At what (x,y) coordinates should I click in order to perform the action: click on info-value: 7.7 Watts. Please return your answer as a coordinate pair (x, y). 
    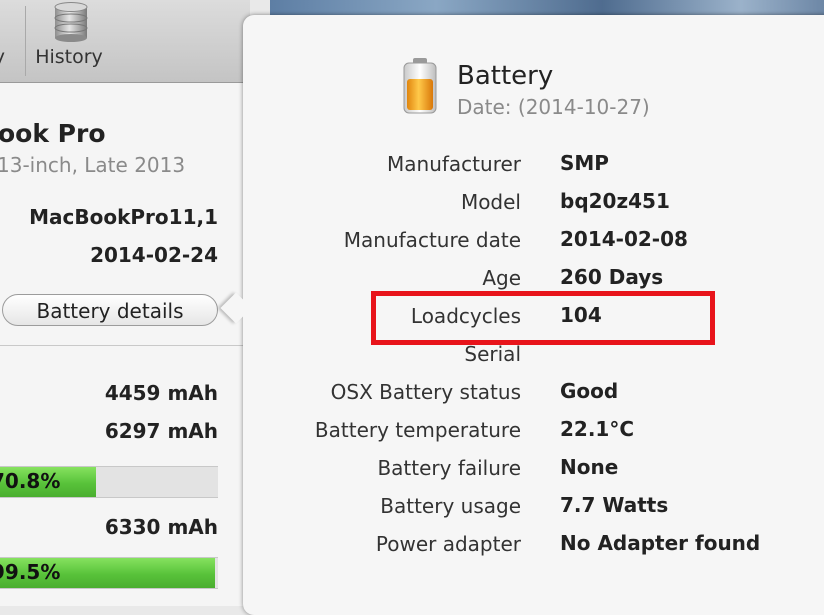
    Looking at the image, I should click on (614, 505).